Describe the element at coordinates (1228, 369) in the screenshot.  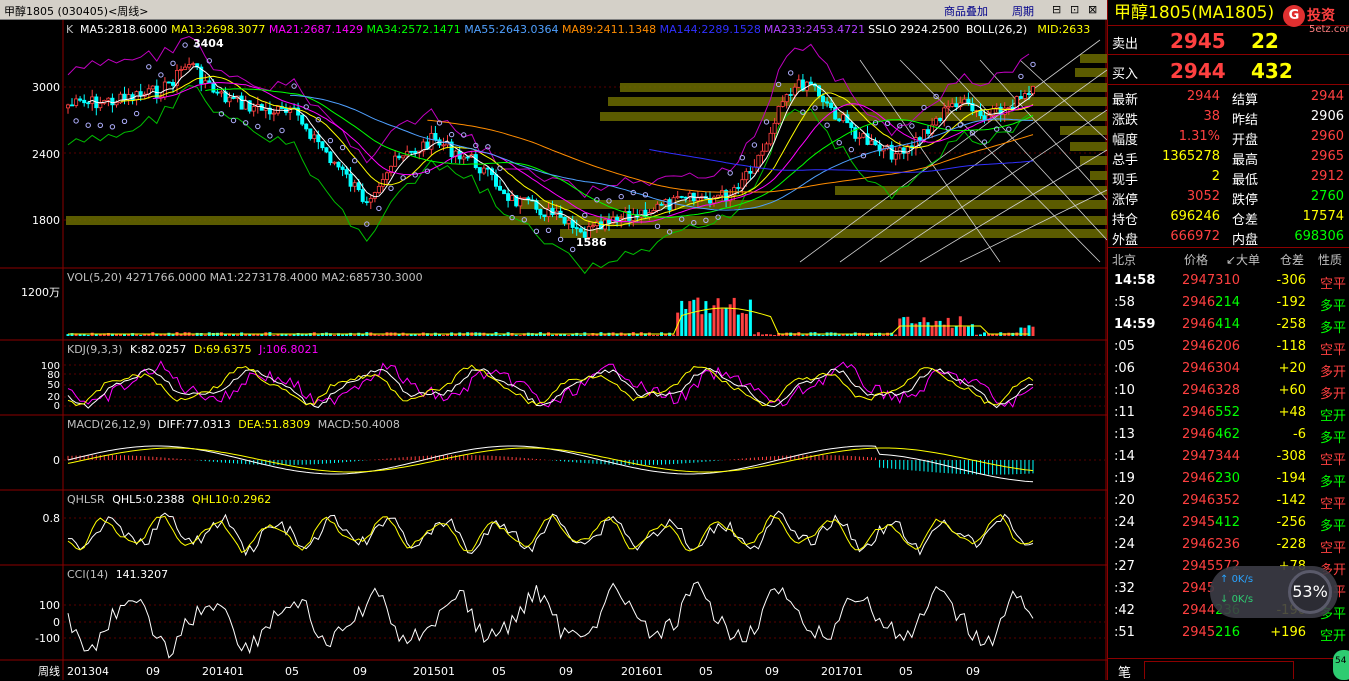
I see `tick-row: :06 2946 304 +20 多开` at that location.